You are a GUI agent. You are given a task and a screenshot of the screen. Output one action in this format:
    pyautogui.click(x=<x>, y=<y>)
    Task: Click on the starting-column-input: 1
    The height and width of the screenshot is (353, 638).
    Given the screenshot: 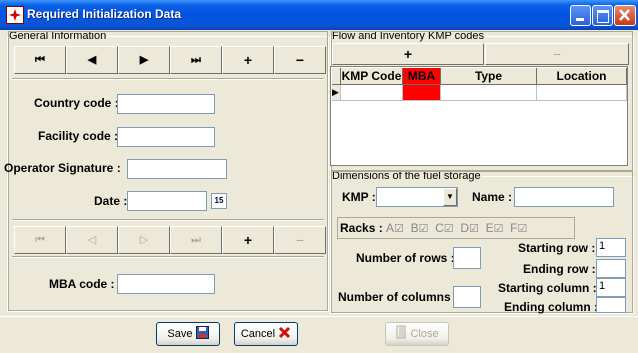 What is the action you would take?
    pyautogui.click(x=611, y=287)
    